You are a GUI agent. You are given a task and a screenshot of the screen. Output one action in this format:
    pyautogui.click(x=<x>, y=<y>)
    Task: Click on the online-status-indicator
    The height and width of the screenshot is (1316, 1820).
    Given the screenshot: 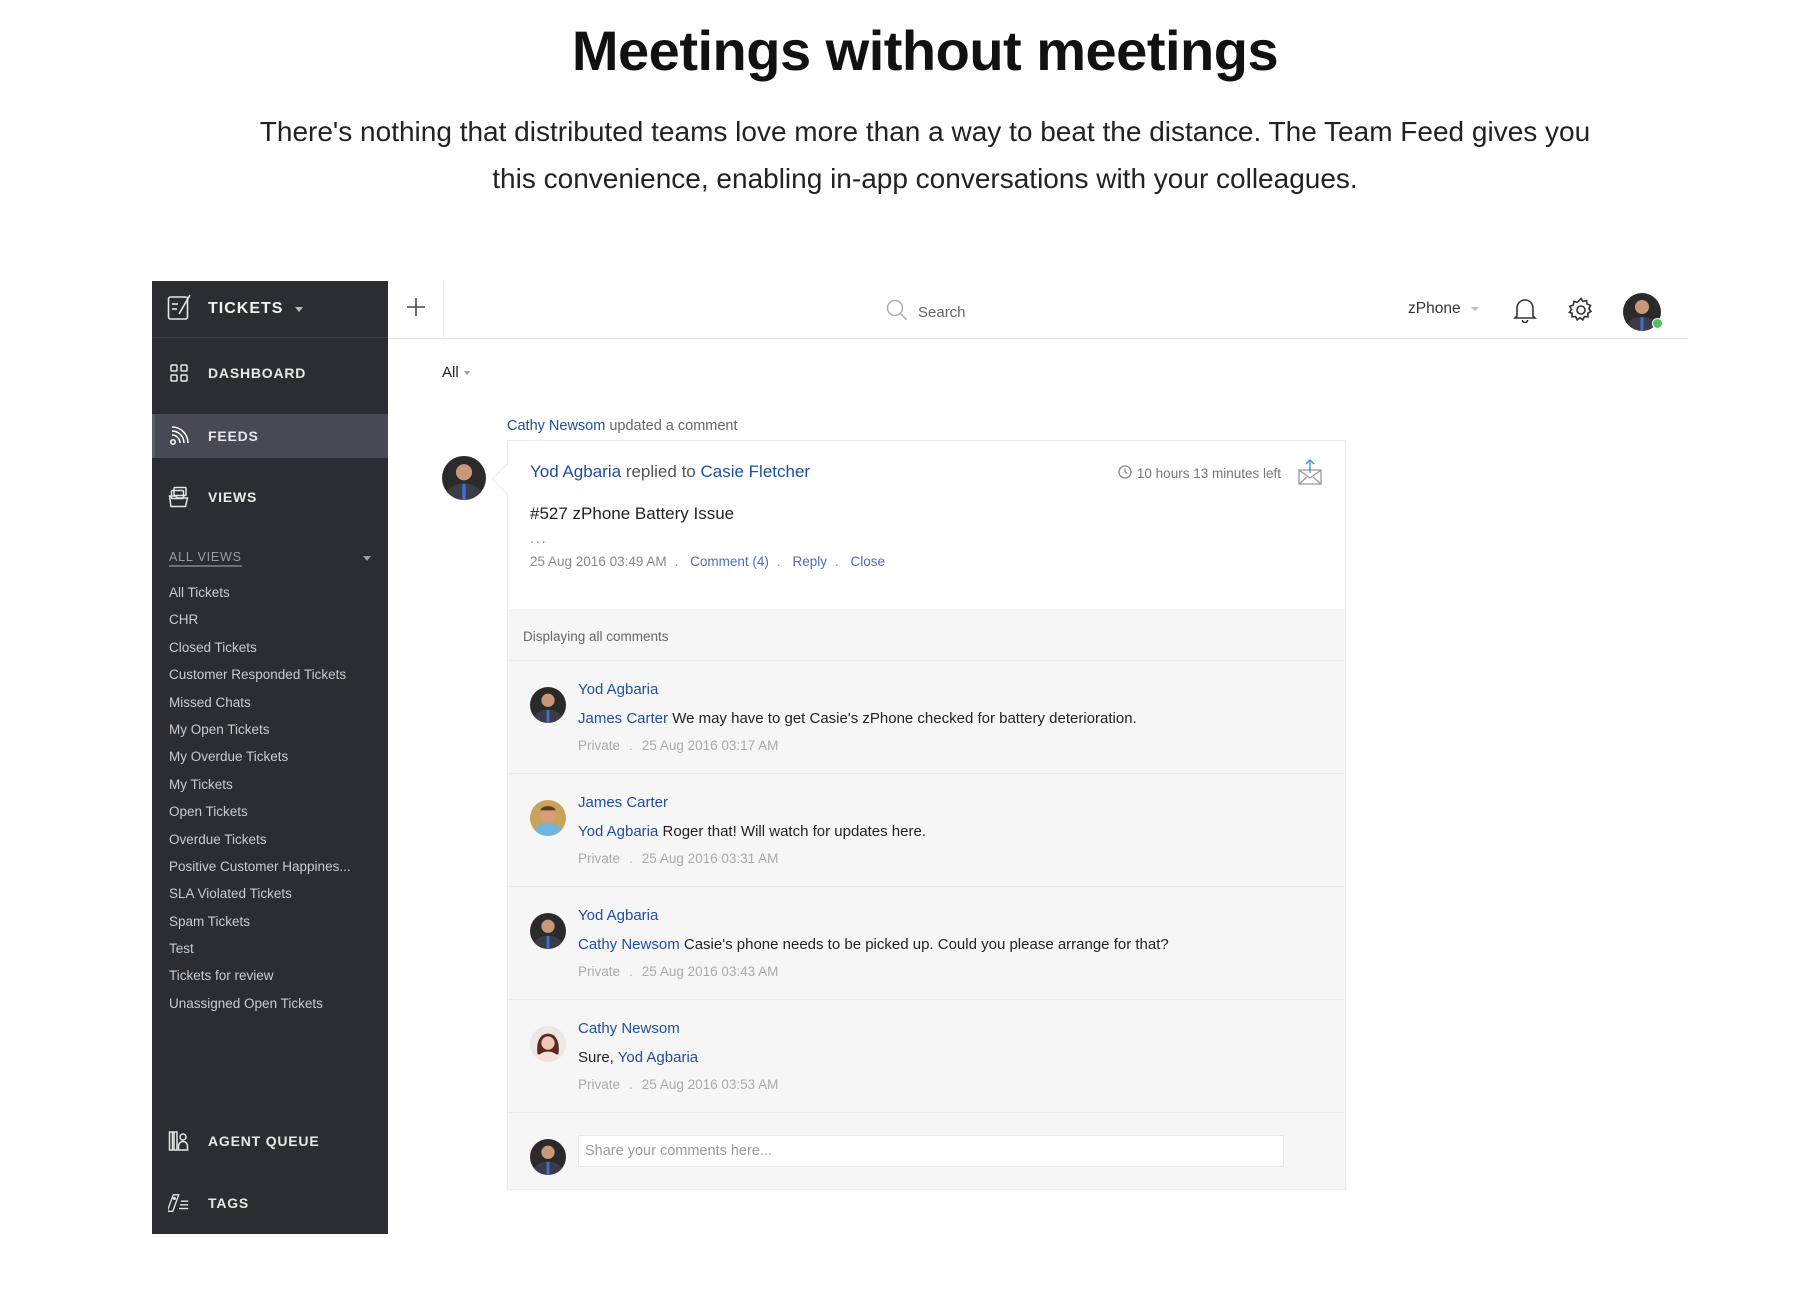 What is the action you would take?
    pyautogui.click(x=1657, y=323)
    